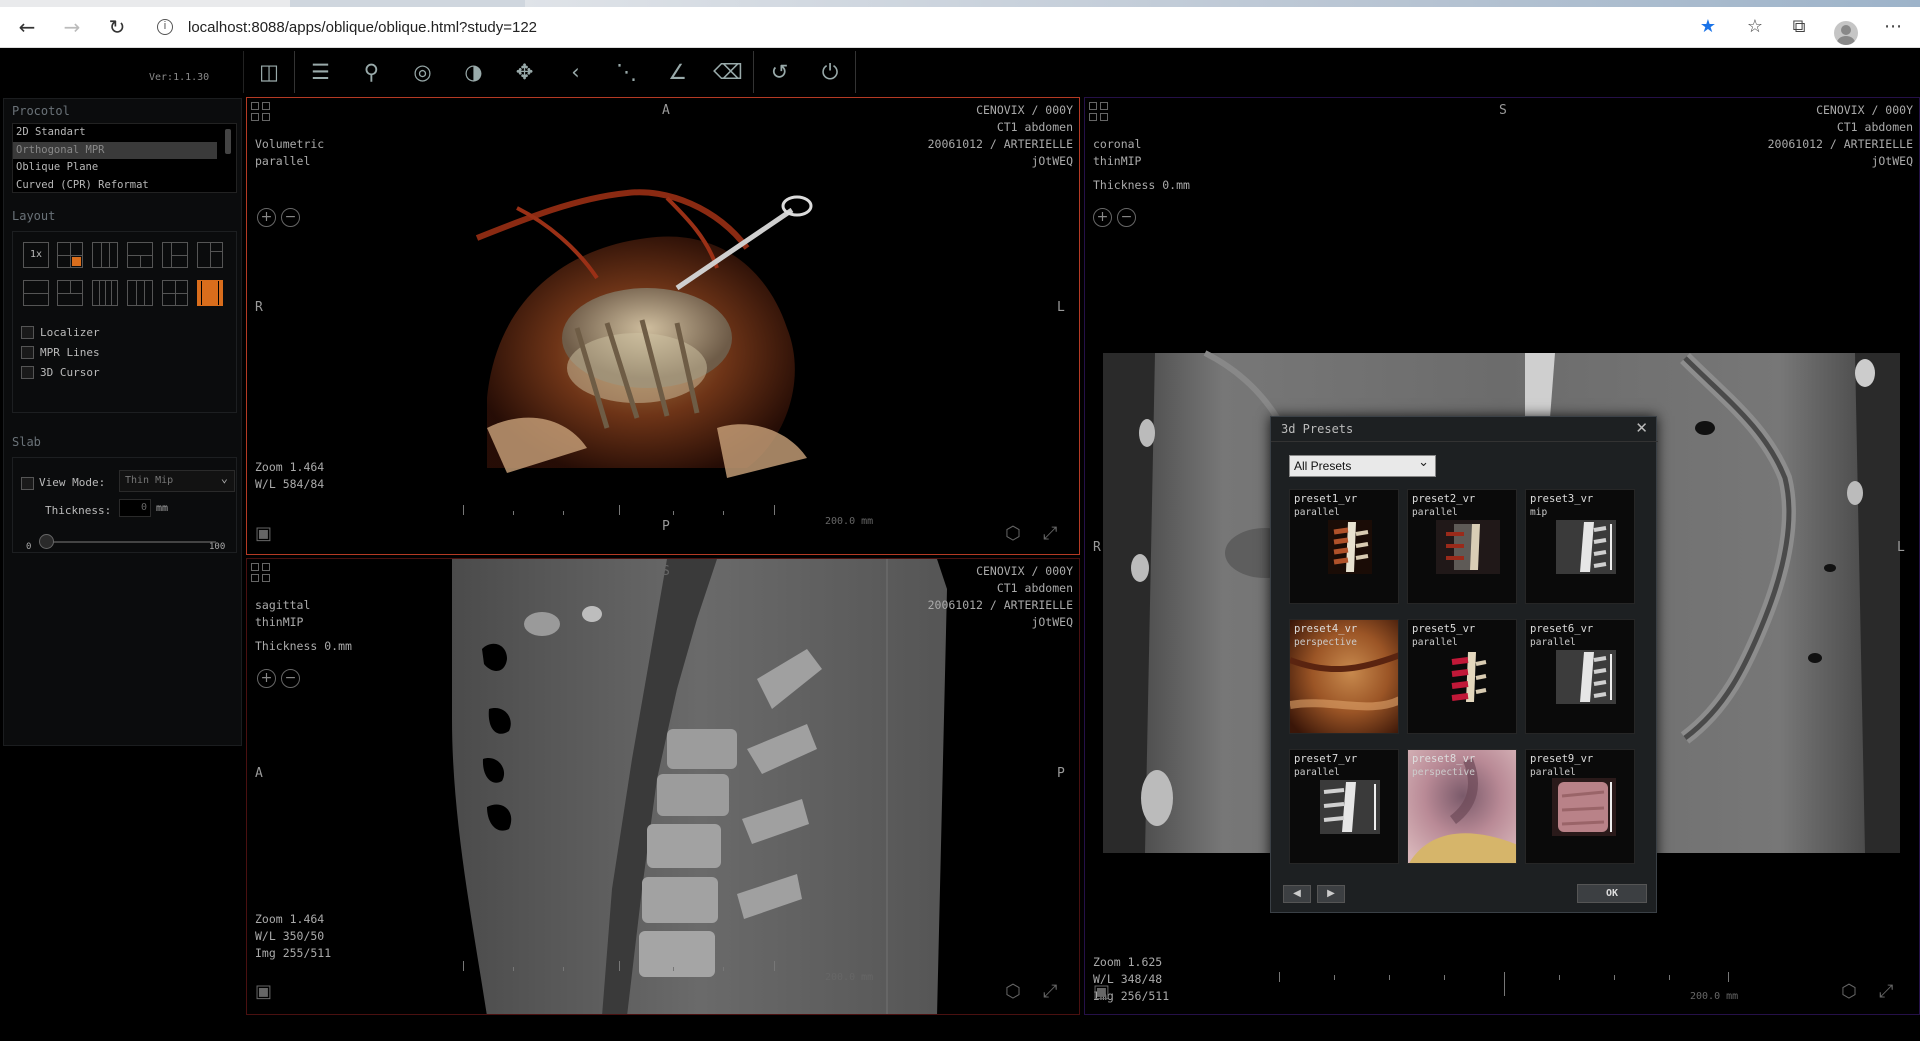  What do you see at coordinates (210, 293) in the screenshot?
I see `layout-active-button` at bounding box center [210, 293].